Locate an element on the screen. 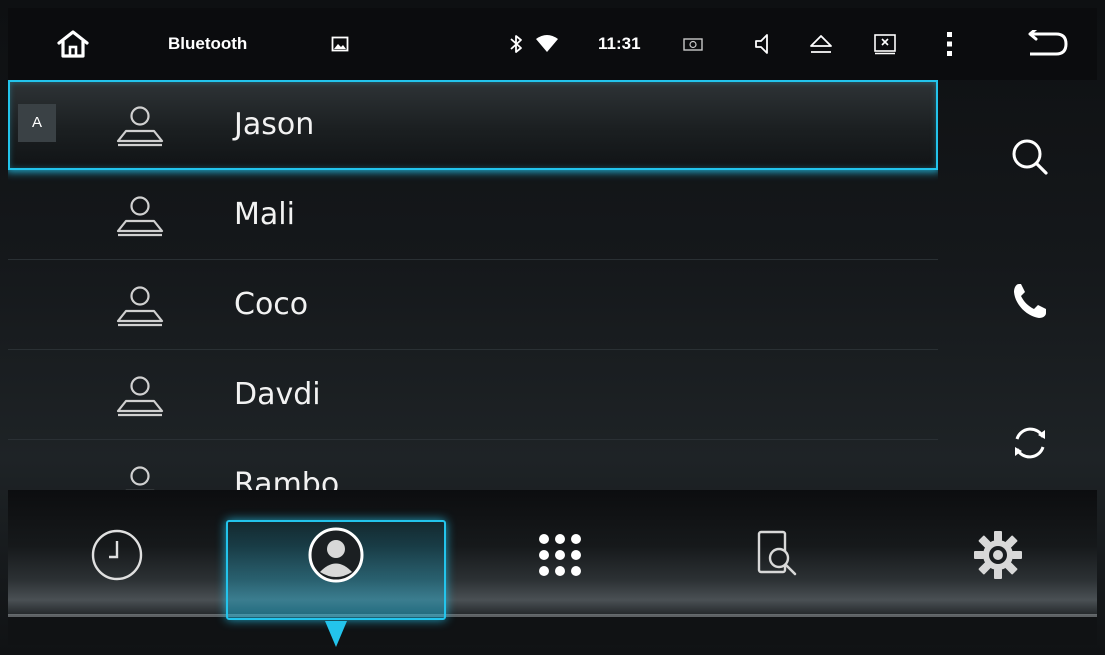  contact-row-jason: A Jason is located at coordinates (473, 125).